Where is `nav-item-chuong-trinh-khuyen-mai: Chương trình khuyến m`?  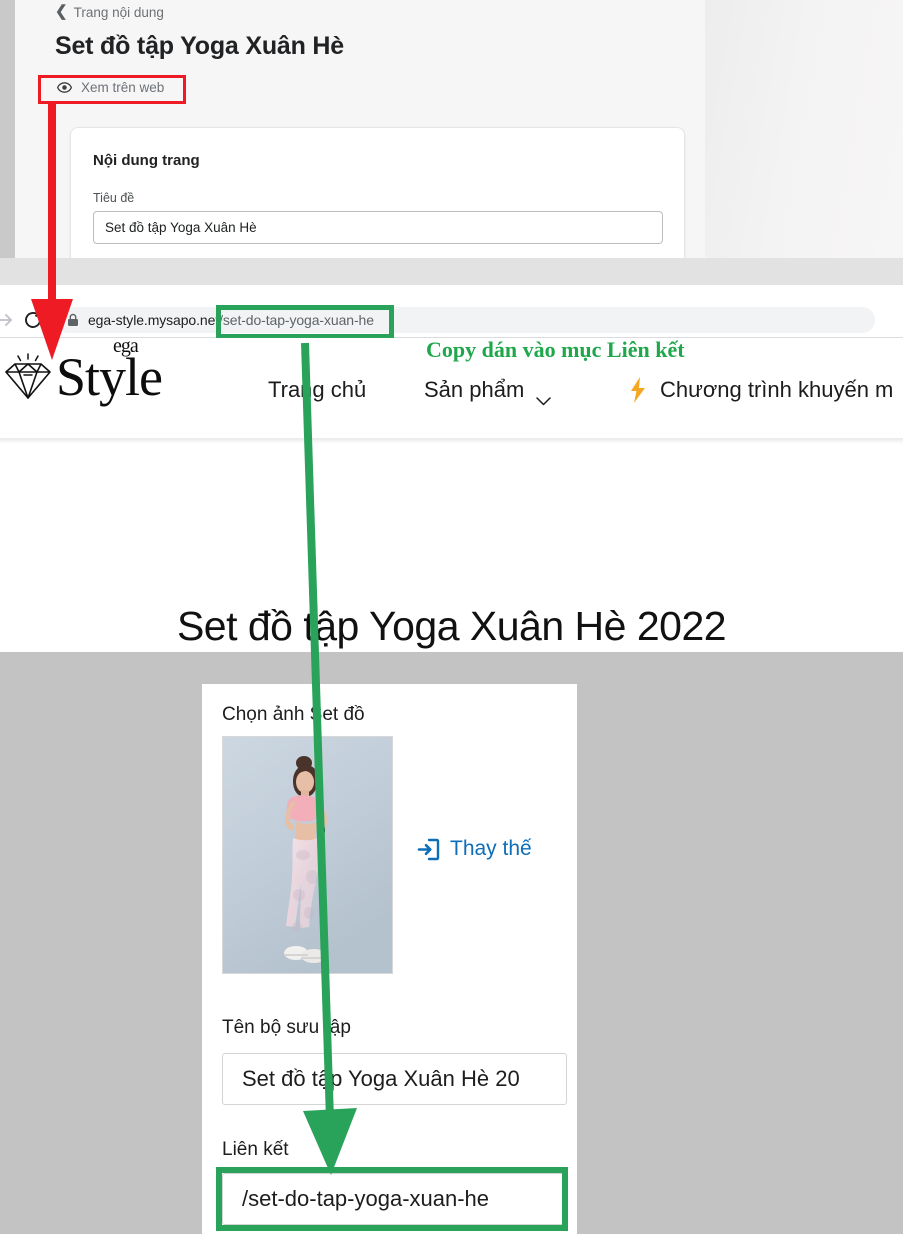 nav-item-chuong-trinh-khuyen-mai: Chương trình khuyến m is located at coordinates (760, 390).